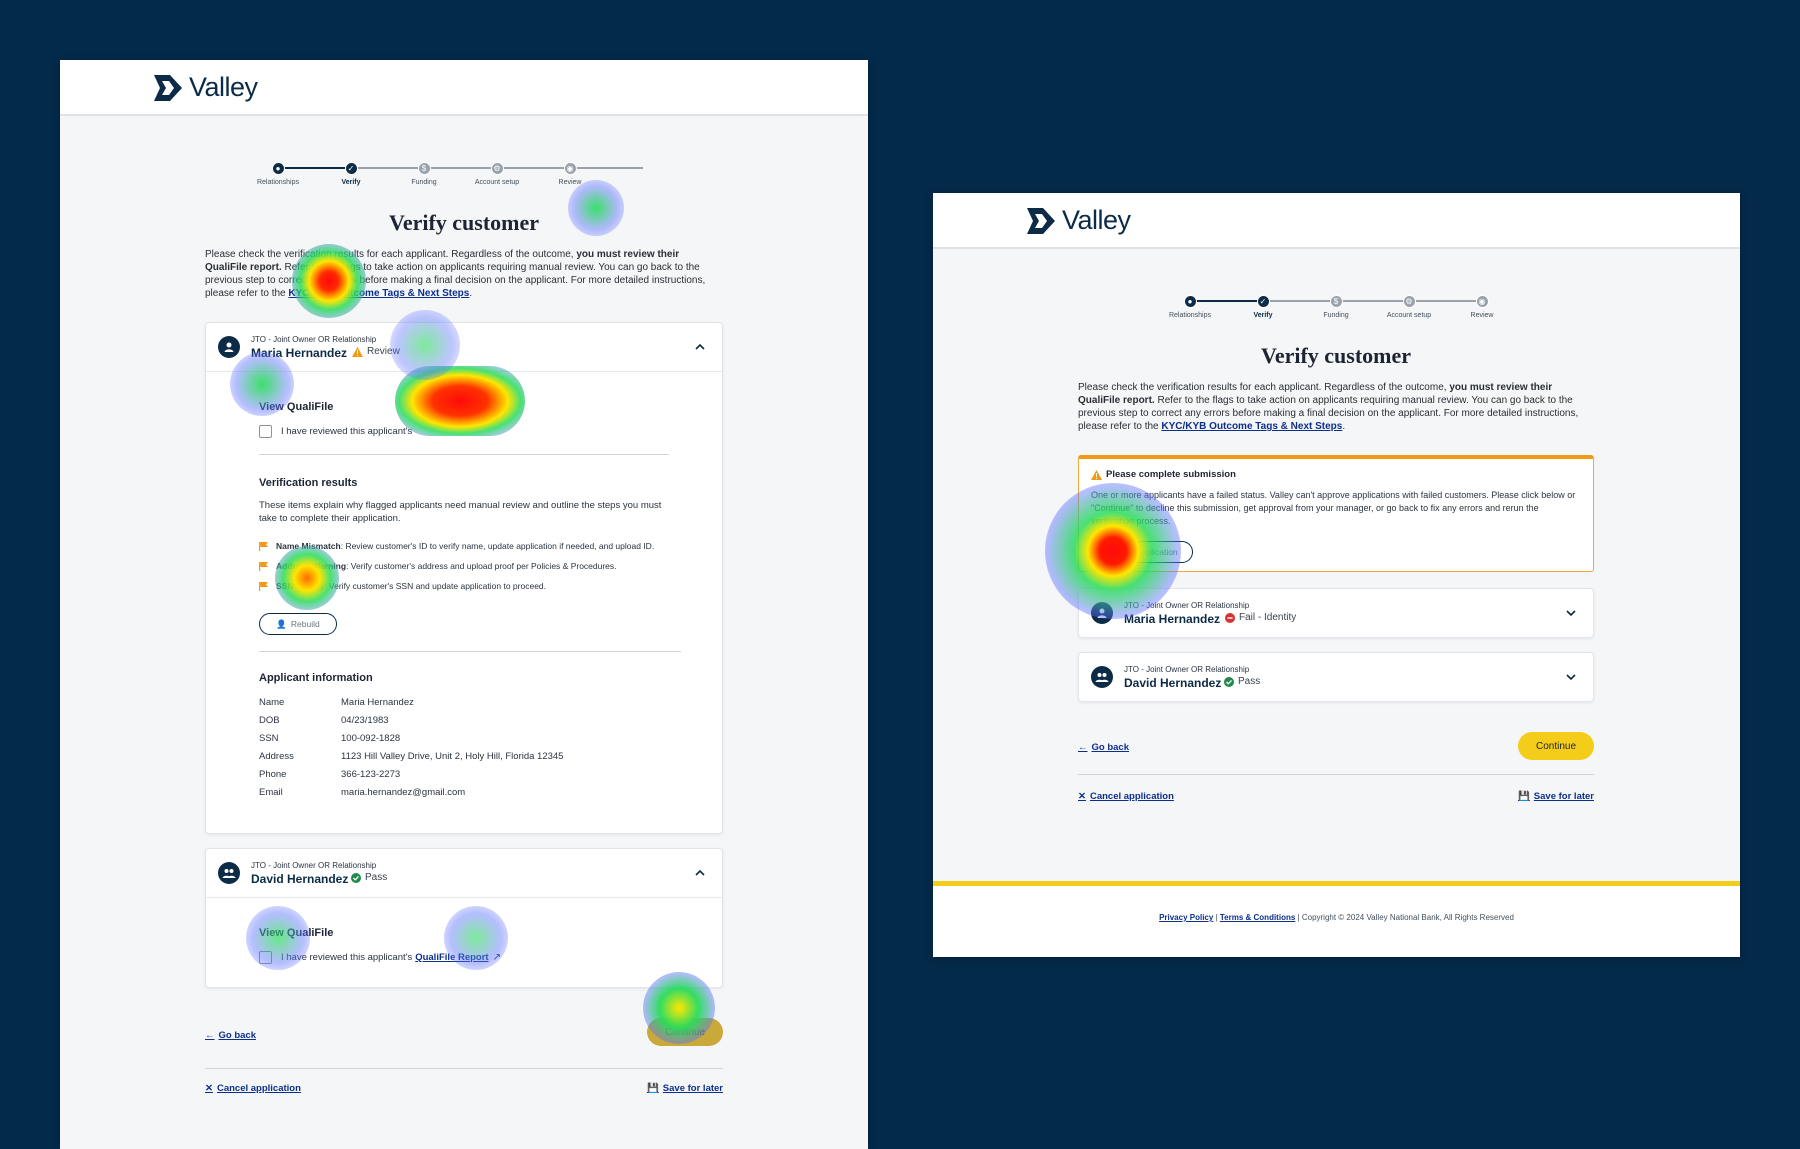 The width and height of the screenshot is (1800, 1149). Describe the element at coordinates (496, 957) in the screenshot. I see `external-link-icon: ↗` at that location.